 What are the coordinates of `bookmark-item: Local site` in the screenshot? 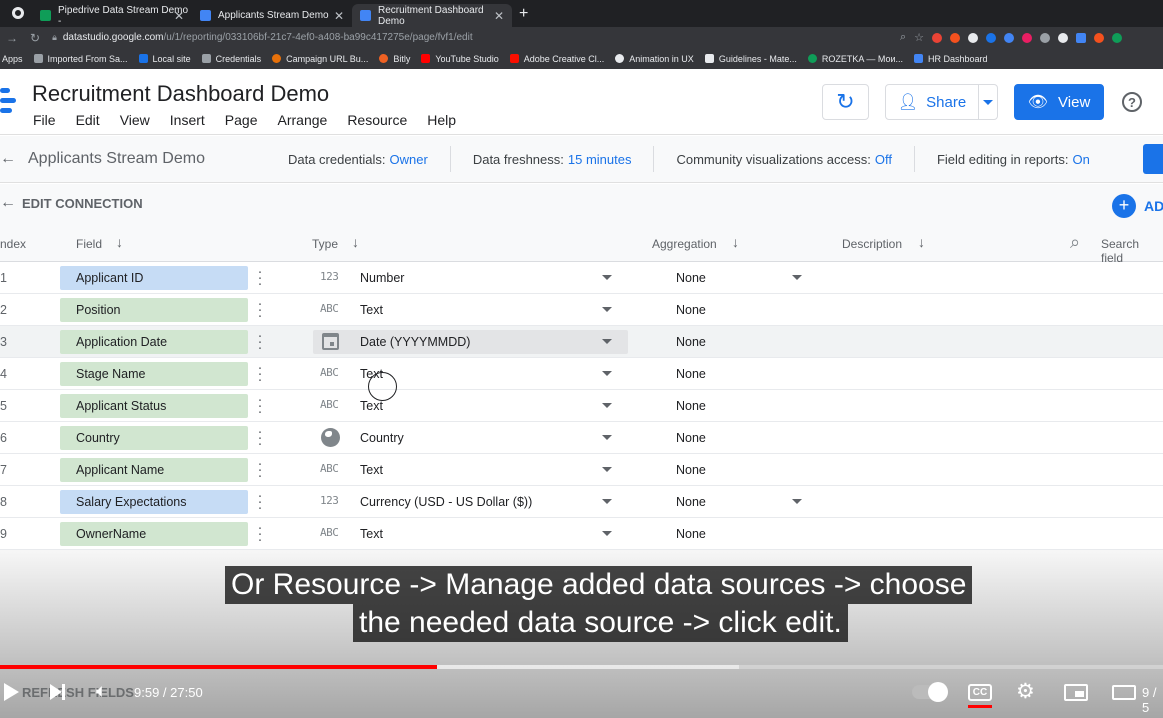 It's located at (164, 59).